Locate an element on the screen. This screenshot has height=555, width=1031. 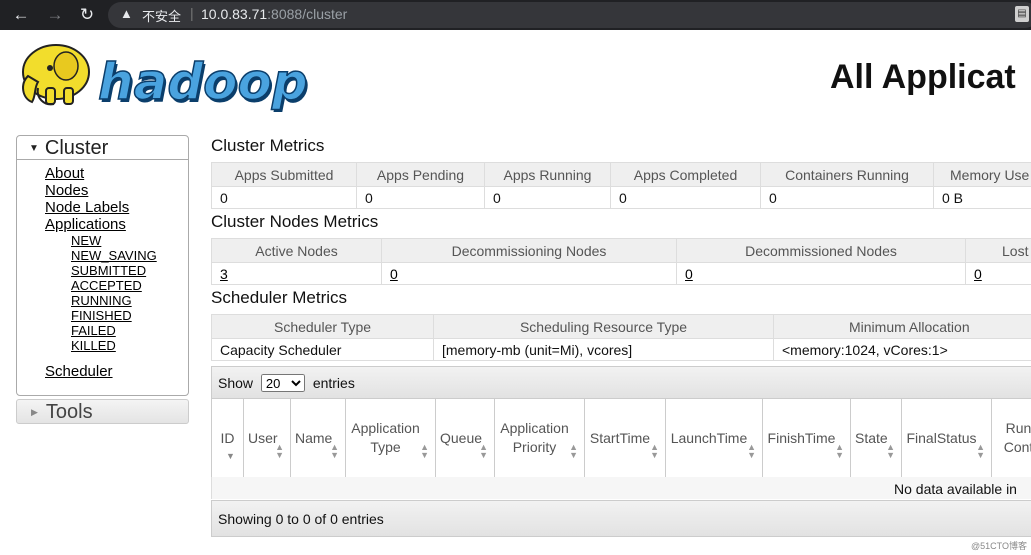
nav-state-running: RUNNING is located at coordinates (129, 300).